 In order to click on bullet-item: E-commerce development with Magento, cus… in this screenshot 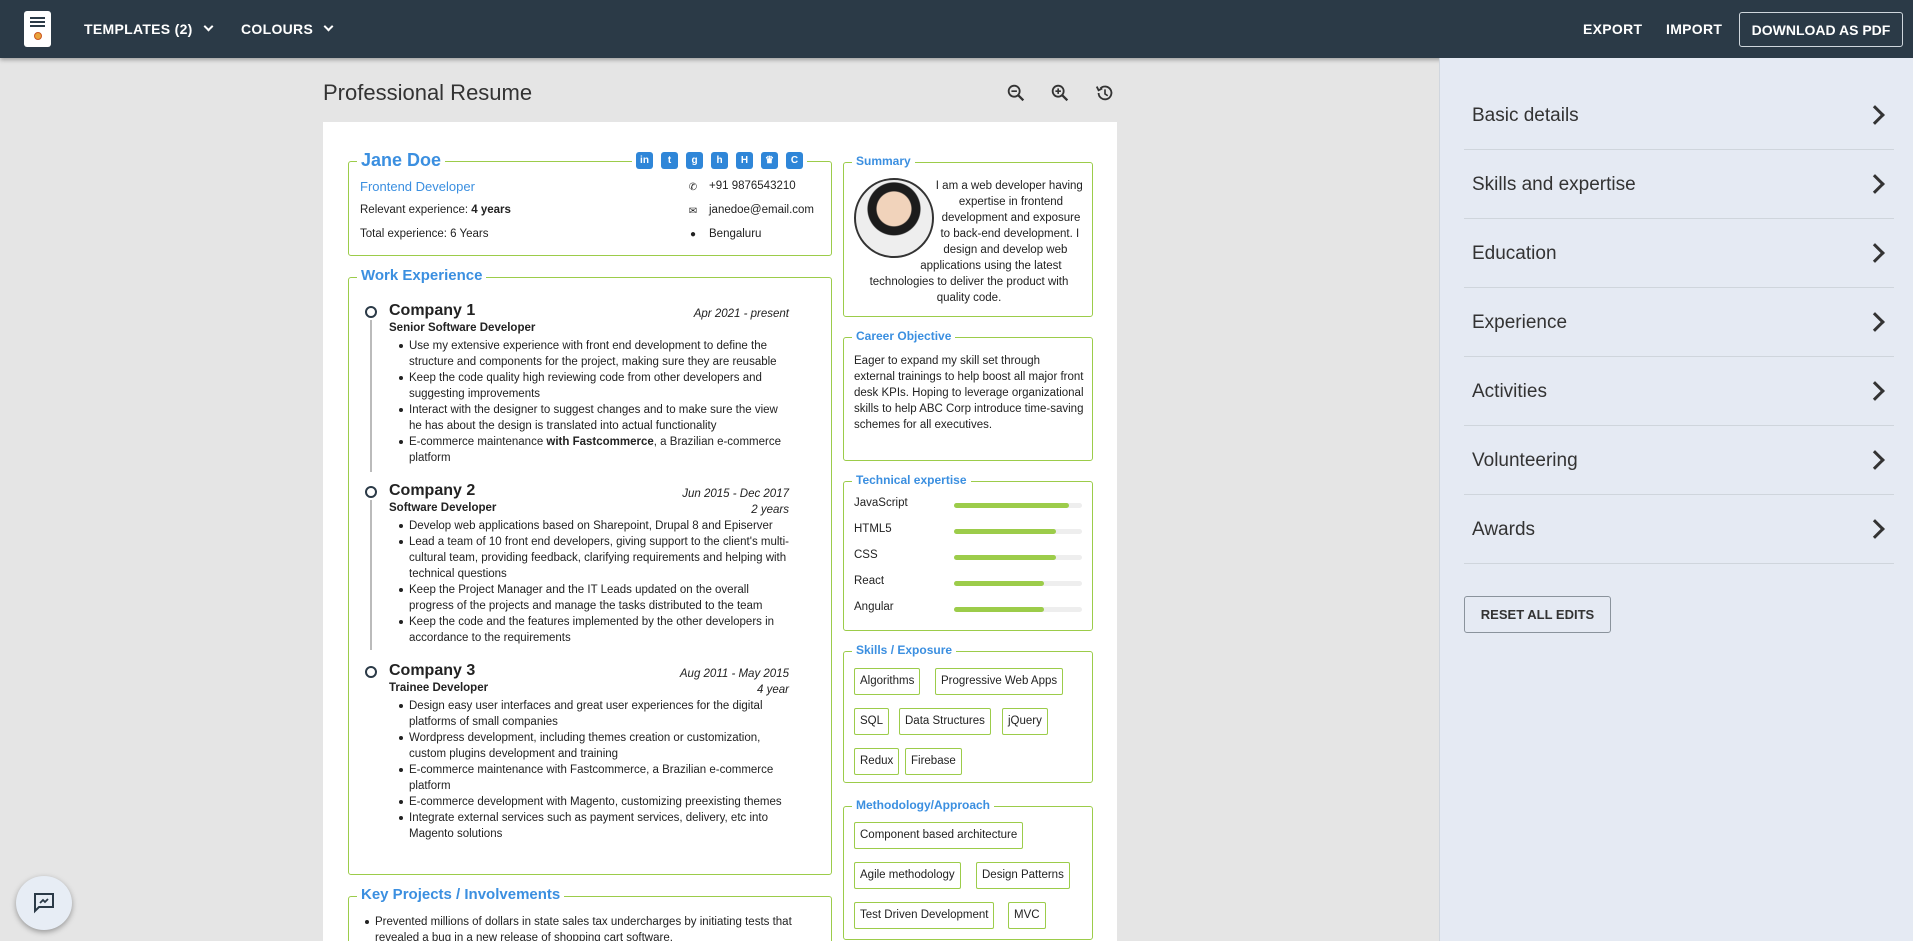, I will do `click(594, 802)`.